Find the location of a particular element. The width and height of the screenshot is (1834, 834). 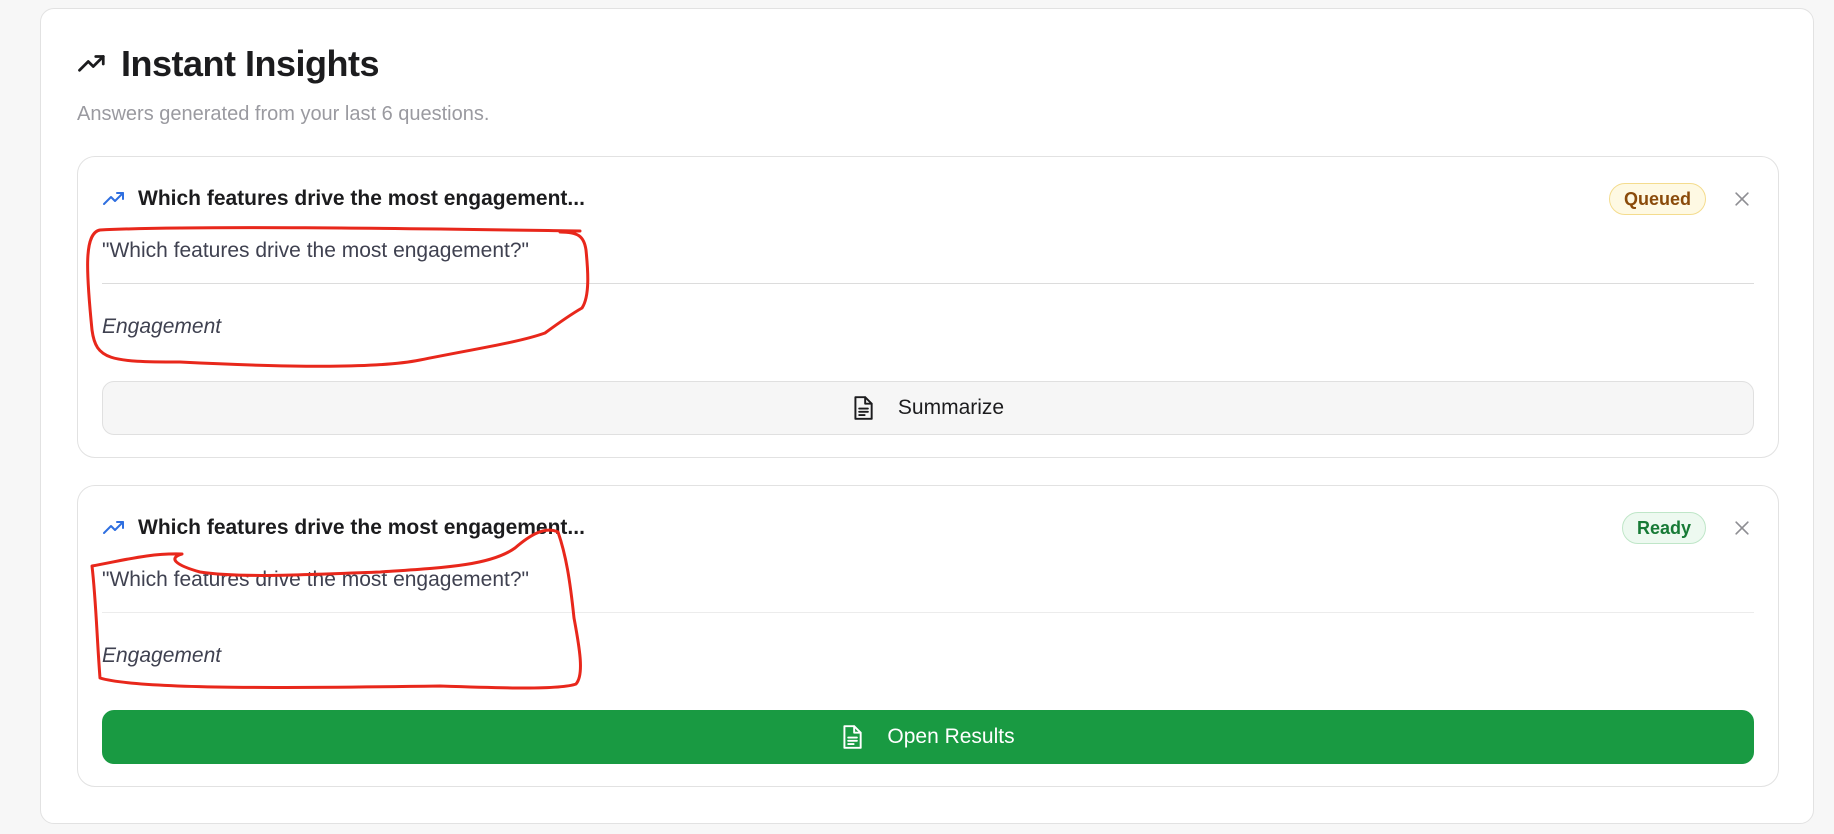

status-badge: Ready is located at coordinates (1663, 528).